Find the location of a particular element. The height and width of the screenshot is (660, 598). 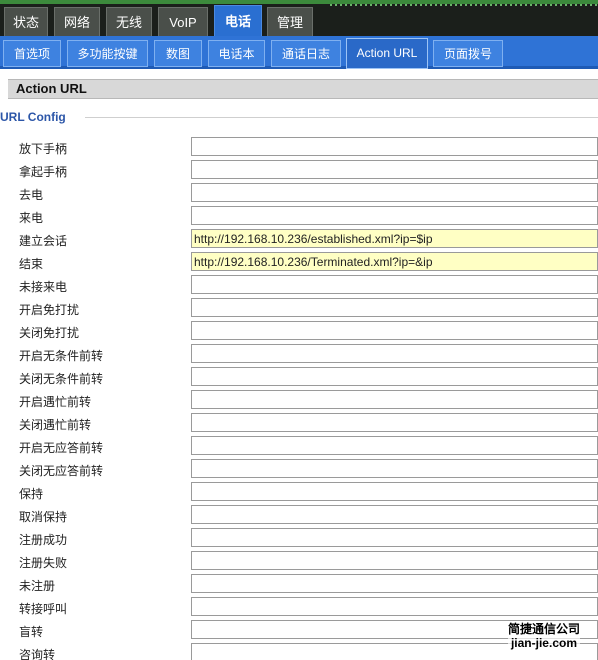

subtab-page-dial: 页面拨号 is located at coordinates (468, 53).